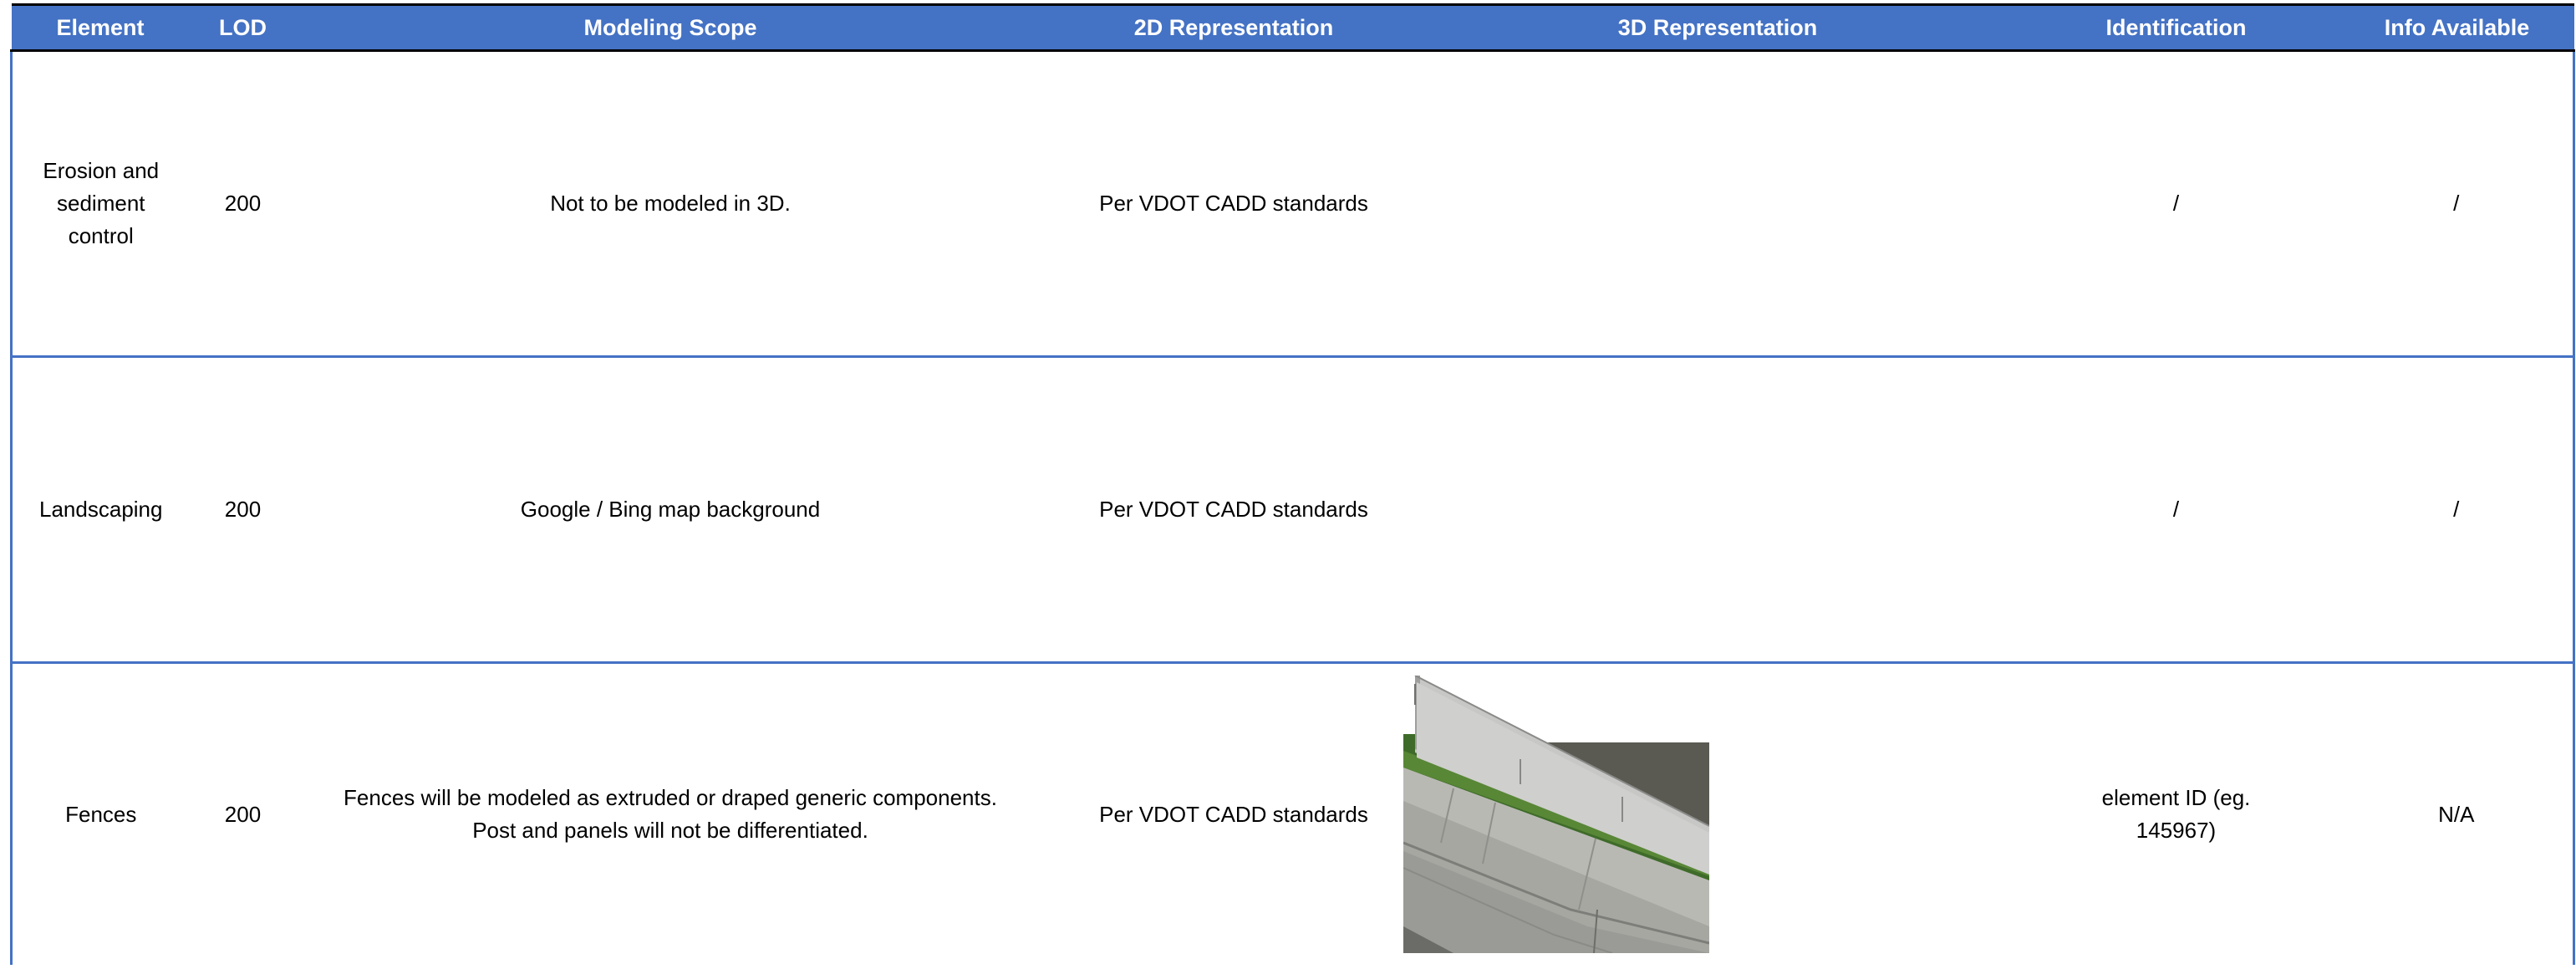 The height and width of the screenshot is (969, 2576). Describe the element at coordinates (1556, 814) in the screenshot. I see `fence-3d-render-image` at that location.